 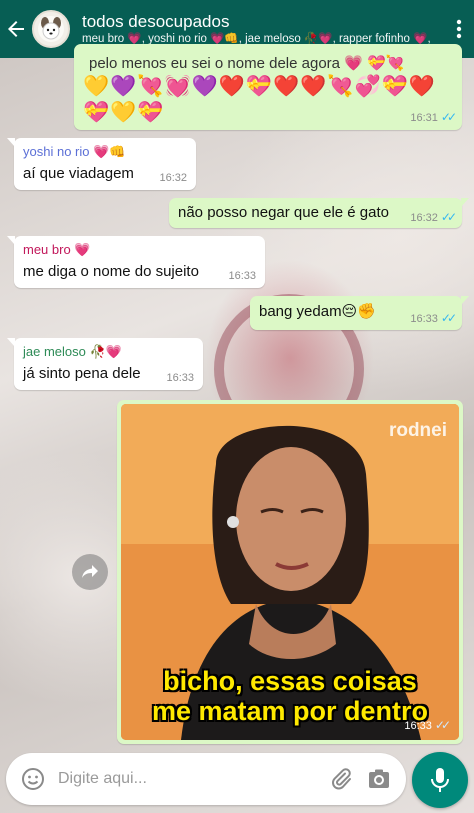 I want to click on paperclip-icon, so click(x=341, y=779).